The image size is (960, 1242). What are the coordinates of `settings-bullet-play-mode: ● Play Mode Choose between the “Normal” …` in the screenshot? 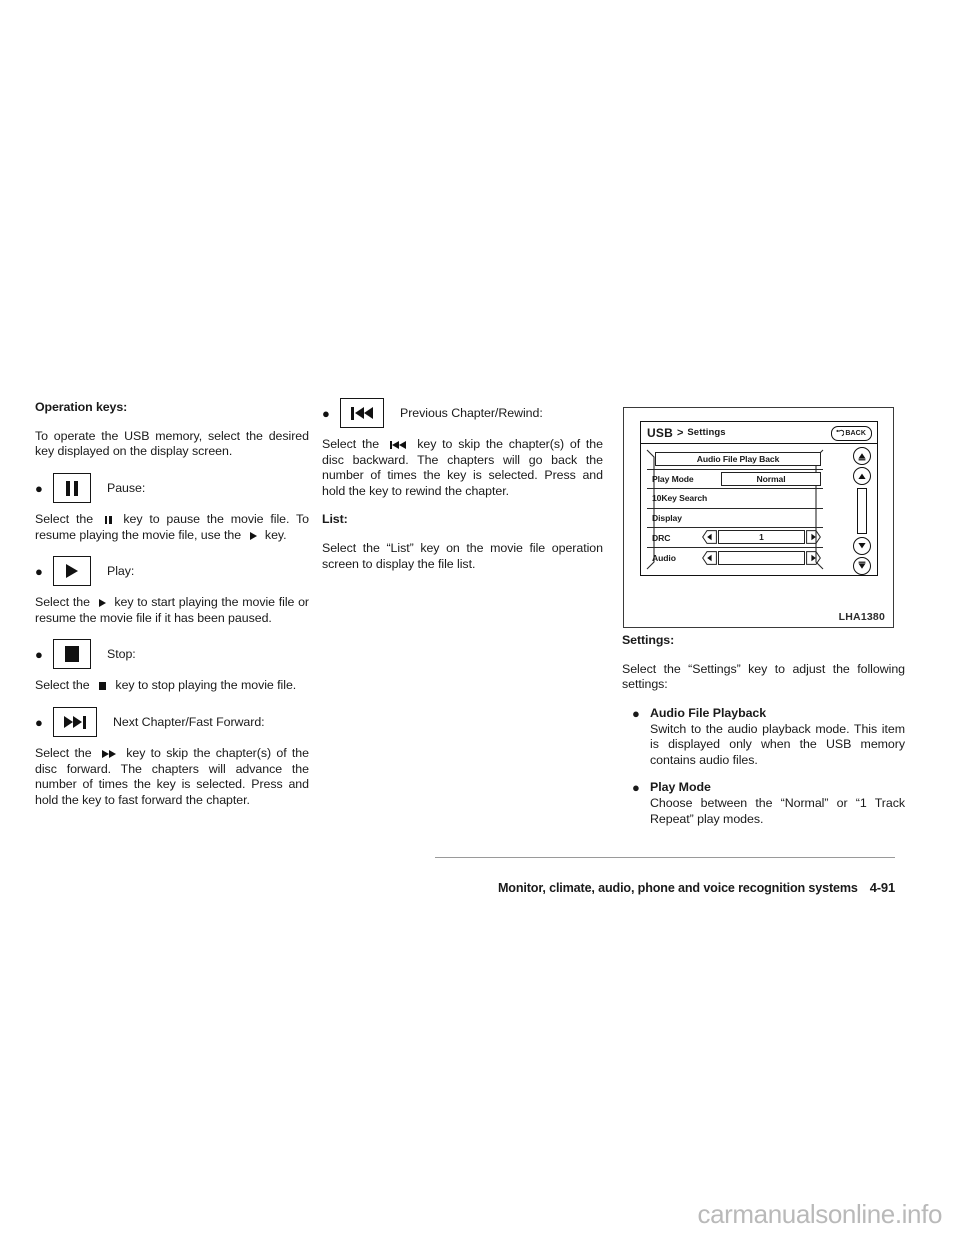 It's located at (763, 803).